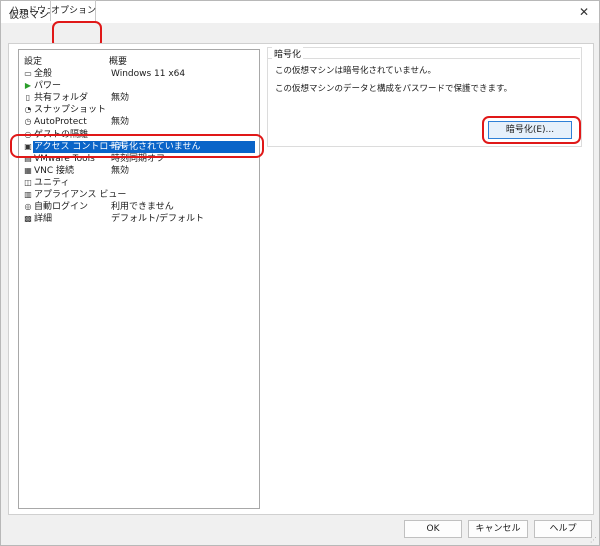  Describe the element at coordinates (355, 71) in the screenshot. I see `encryption-status: この仮想マシンは暗号化されていません。` at that location.